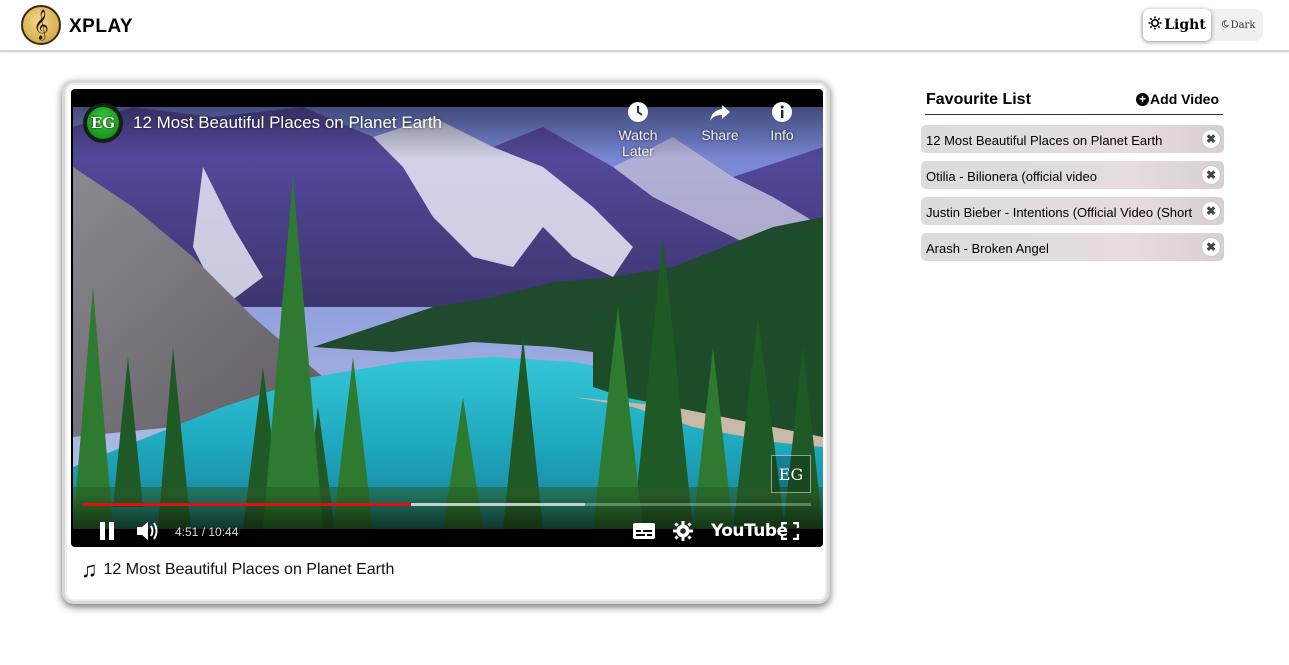 The height and width of the screenshot is (665, 1289). Describe the element at coordinates (782, 112) in the screenshot. I see `info-icon` at that location.